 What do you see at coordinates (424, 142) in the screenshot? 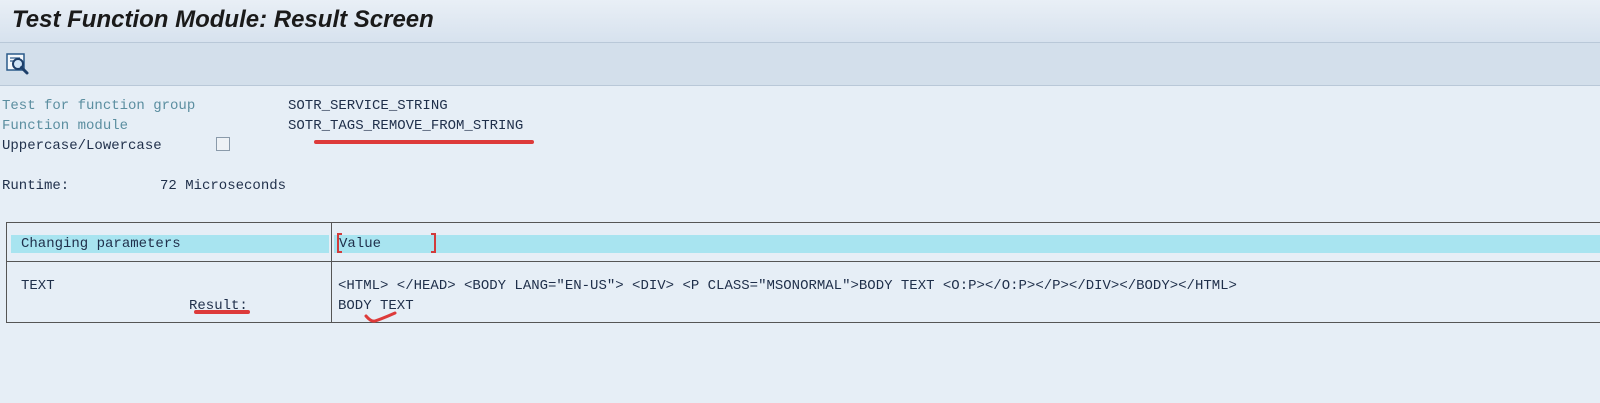
I see `function-module-underline` at bounding box center [424, 142].